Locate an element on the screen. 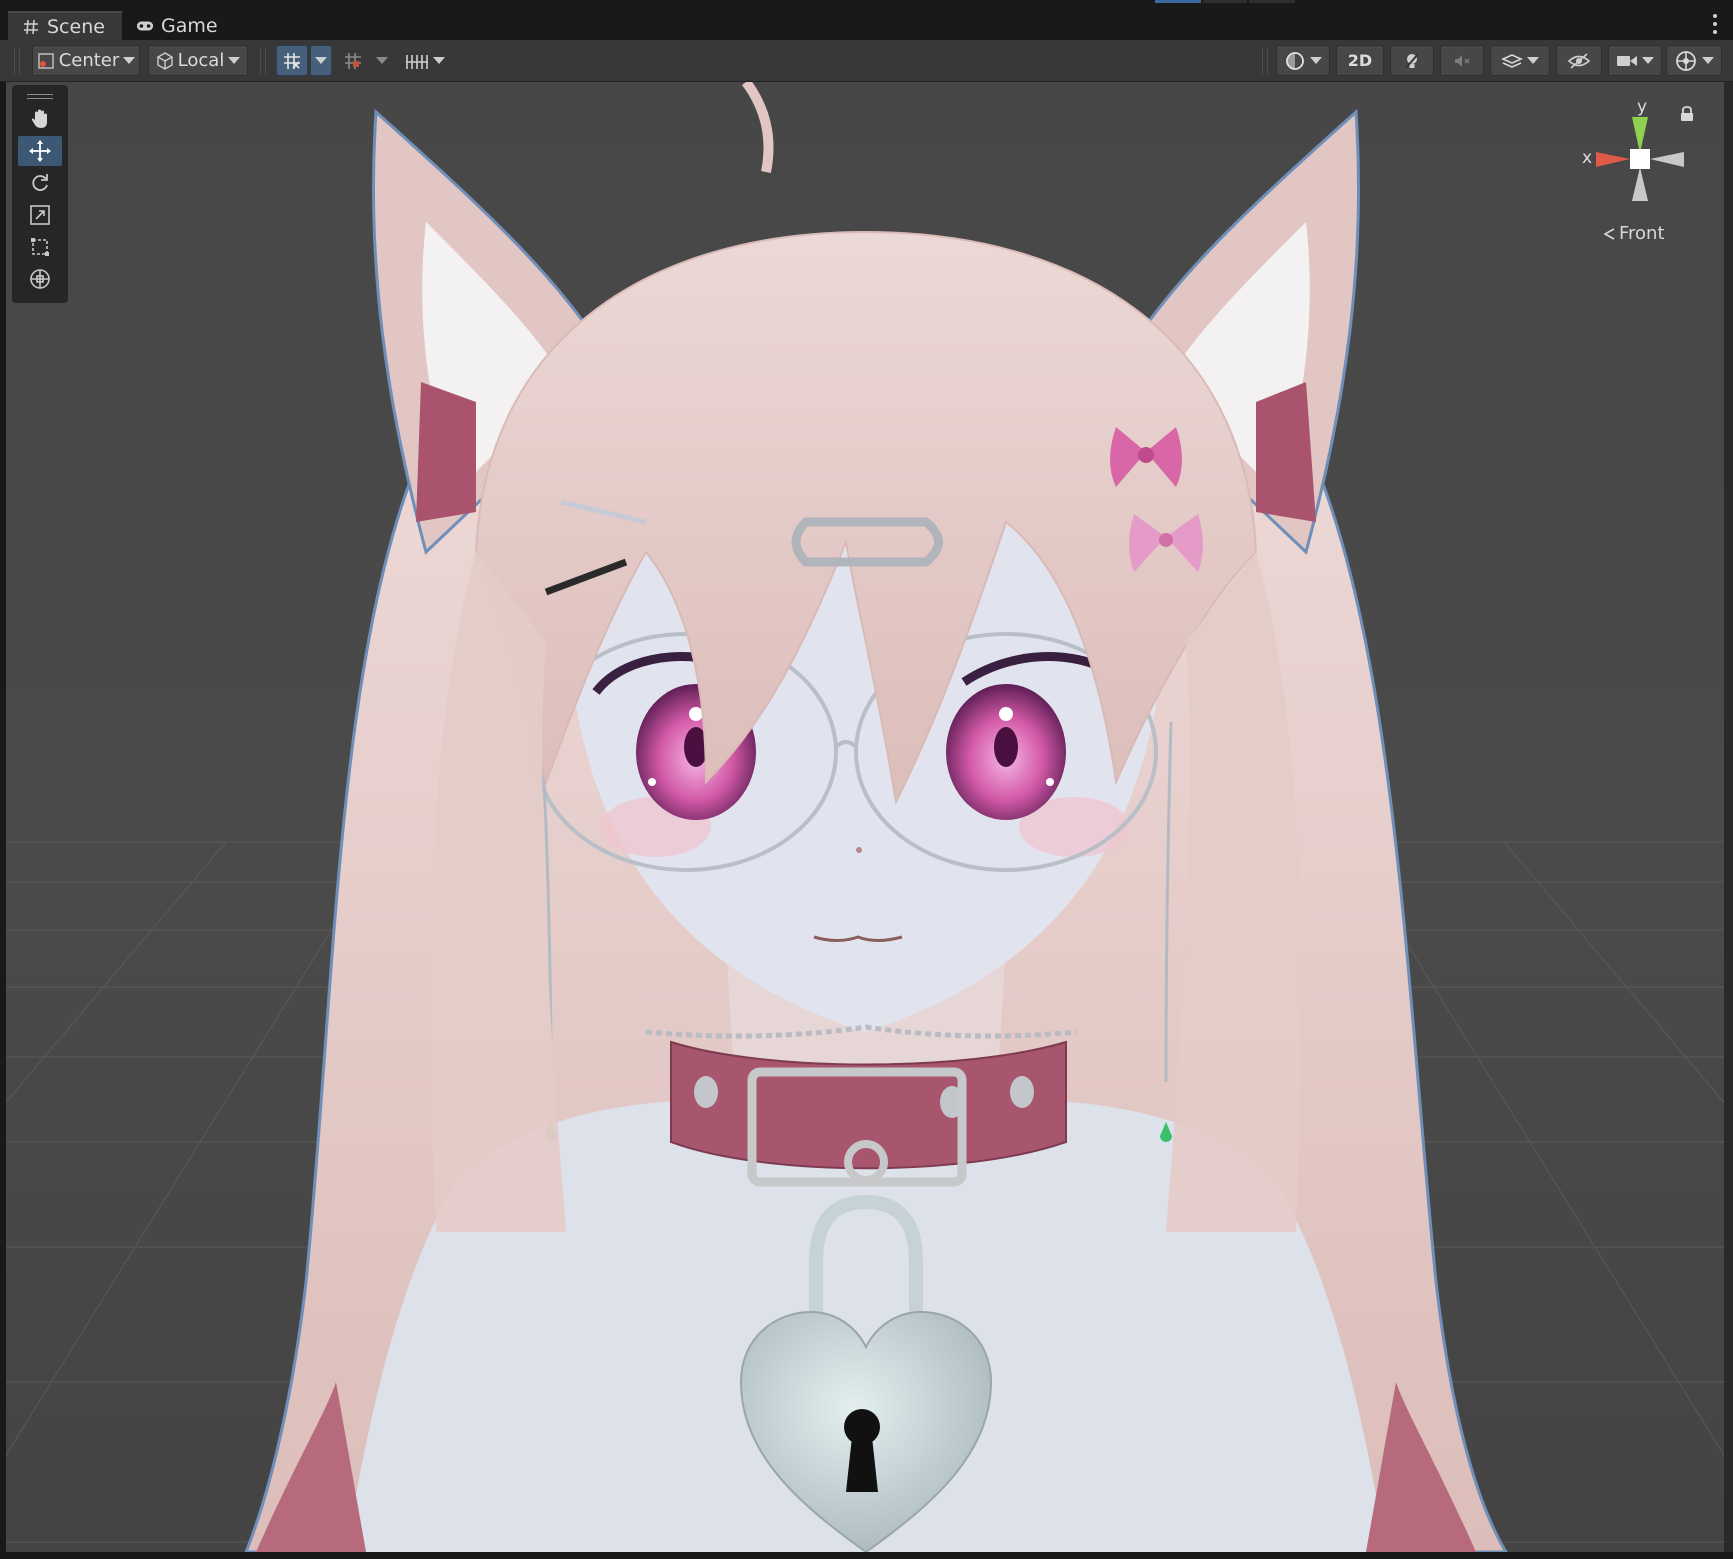 The image size is (1733, 1559). transform-icon is located at coordinates (40, 279).